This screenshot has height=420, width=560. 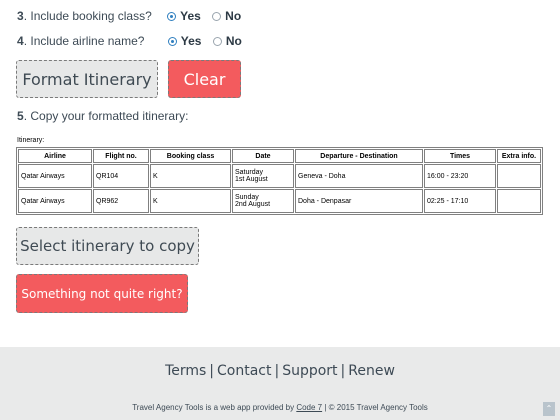 What do you see at coordinates (190, 16) in the screenshot?
I see `booking-class-yes-label: Yes` at bounding box center [190, 16].